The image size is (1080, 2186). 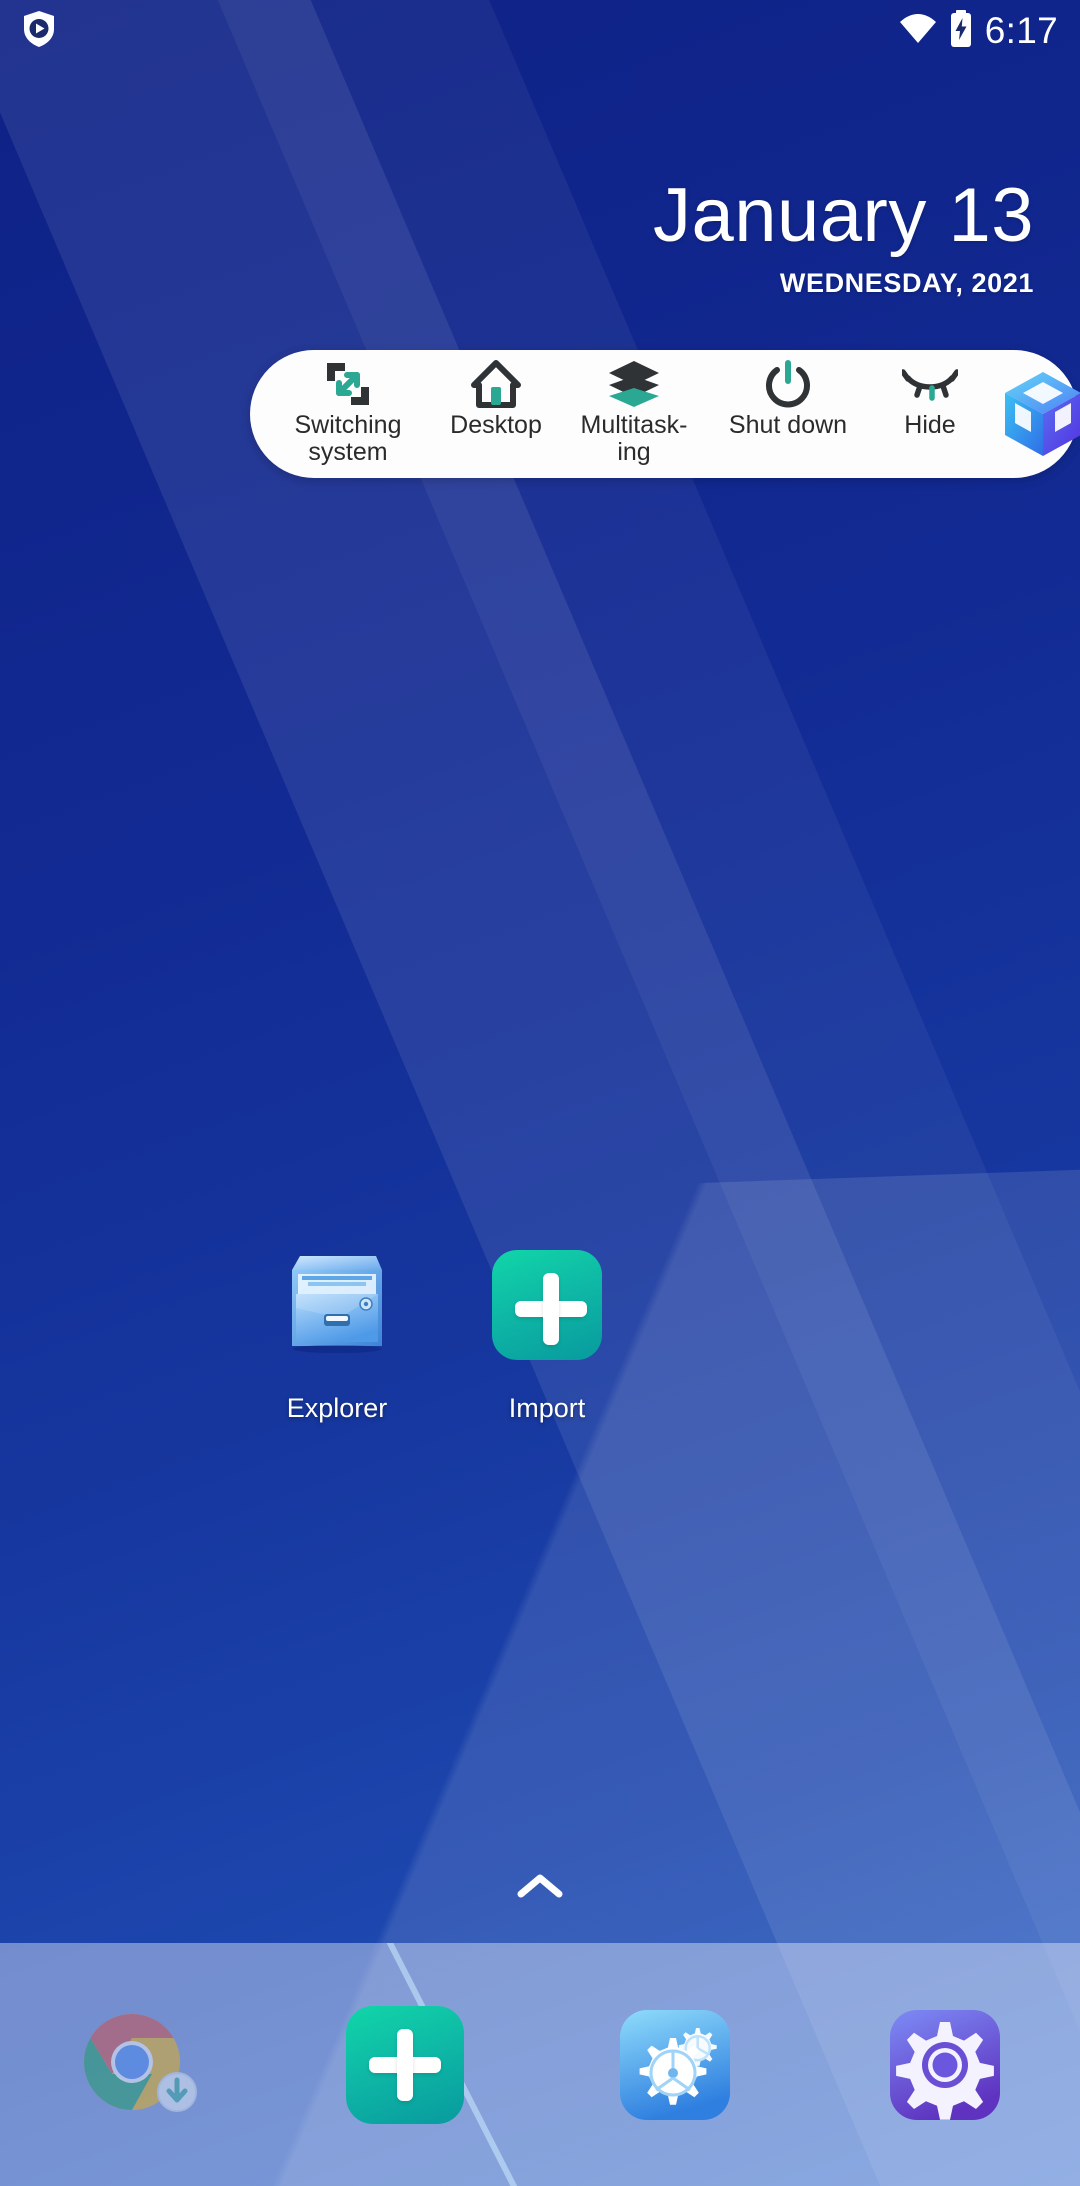 I want to click on toolbar-item-app-cube, so click(x=1034, y=414).